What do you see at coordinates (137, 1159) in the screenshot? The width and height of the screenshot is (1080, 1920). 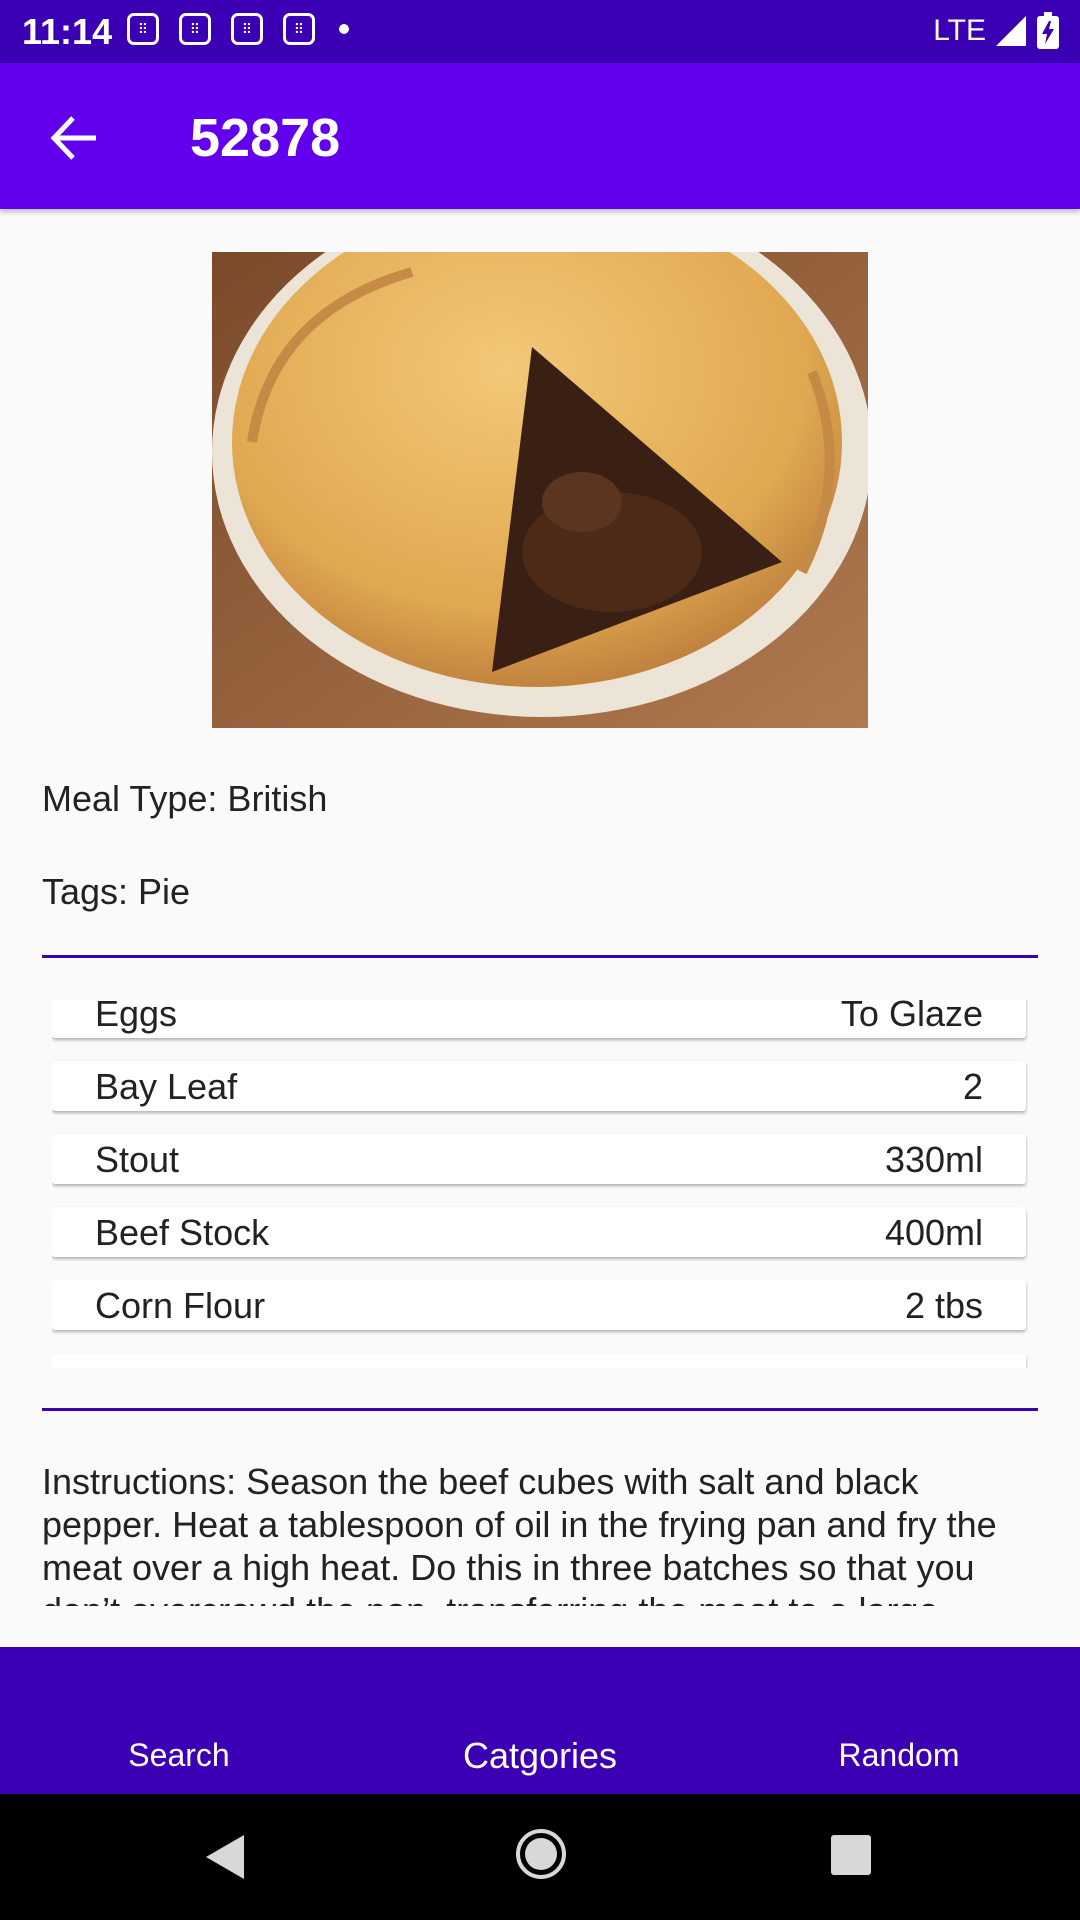 I see `ingredient-name: Stout` at bounding box center [137, 1159].